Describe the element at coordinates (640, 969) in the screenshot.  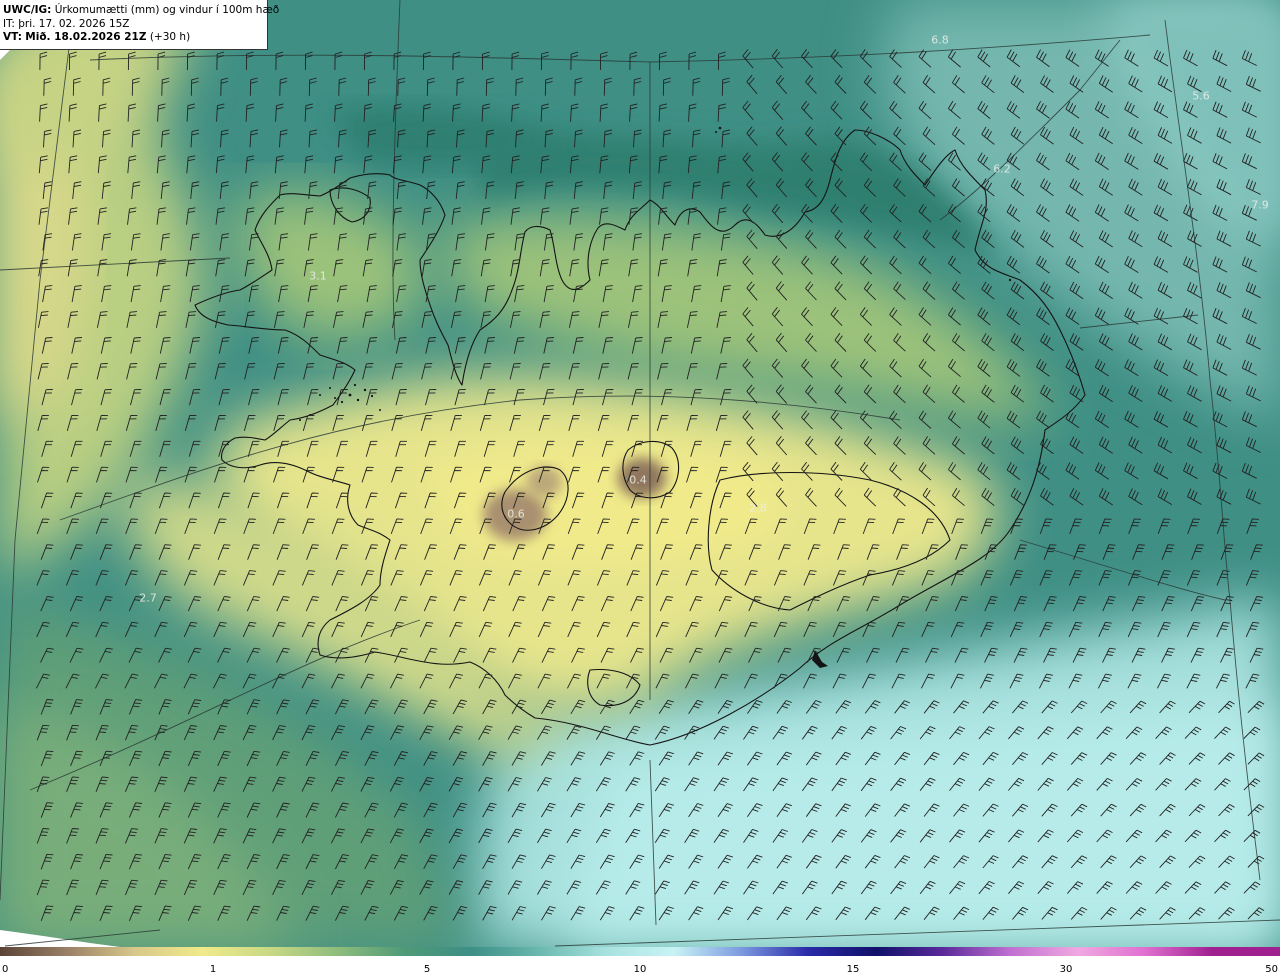
I see `colorbar-tick: 10` at that location.